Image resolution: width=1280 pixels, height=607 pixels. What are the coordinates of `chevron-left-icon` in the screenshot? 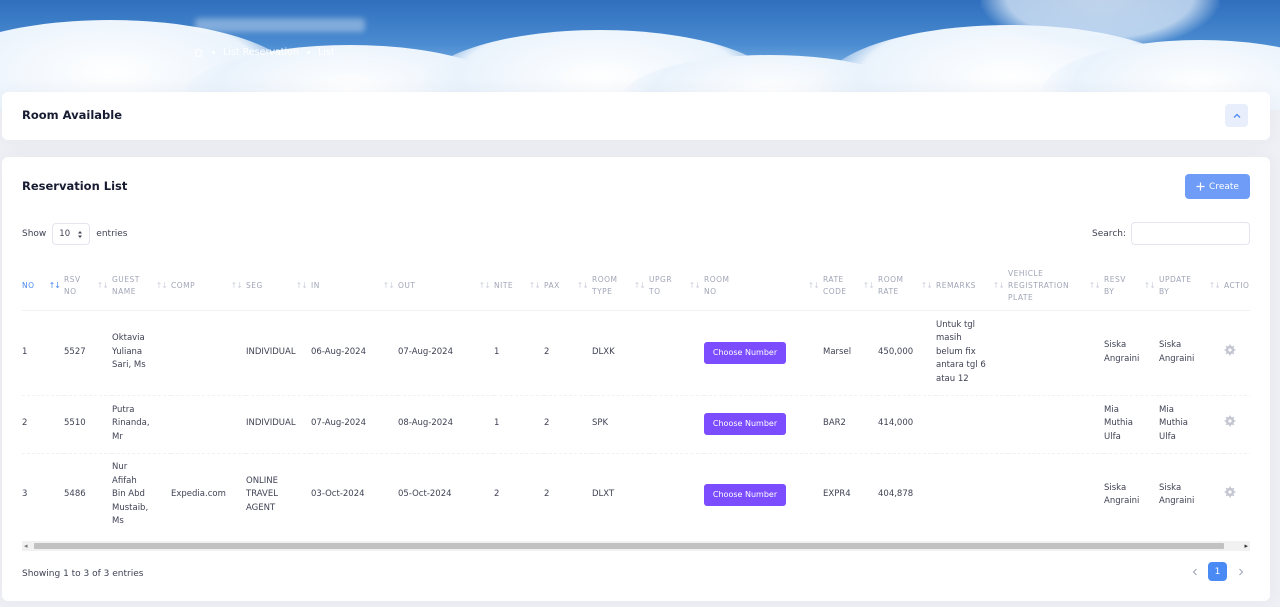 It's located at (1194, 571).